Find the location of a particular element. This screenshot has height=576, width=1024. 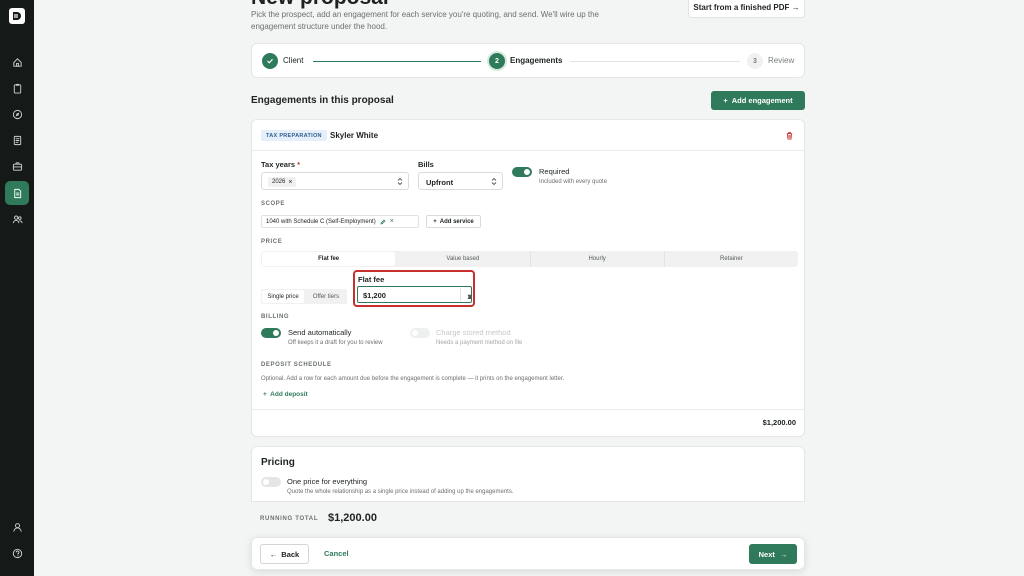

back-button: ← Back is located at coordinates (284, 554).